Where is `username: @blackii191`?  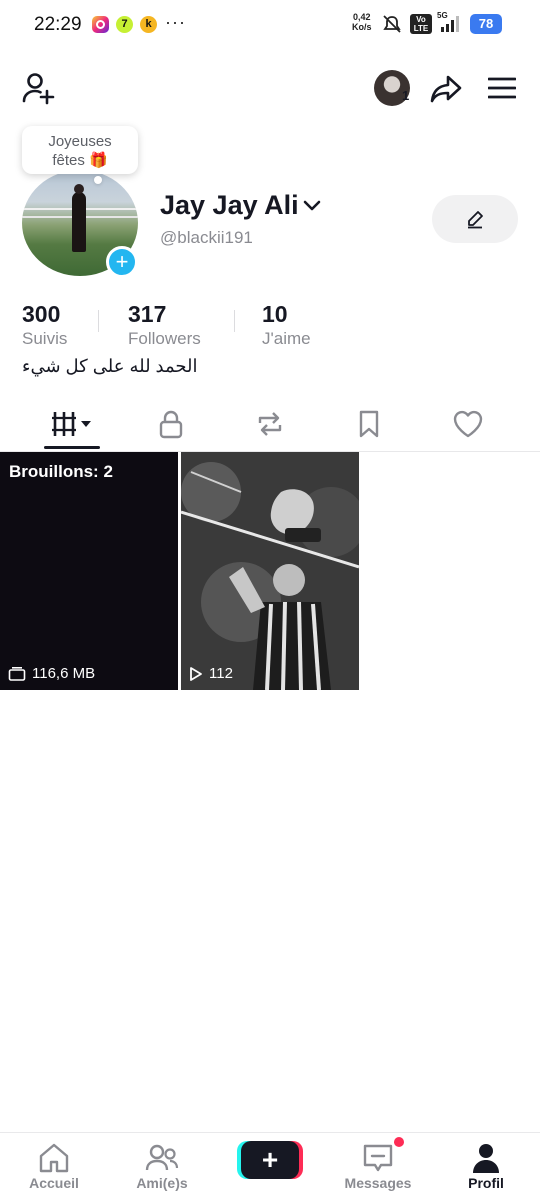
username: @blackii191 is located at coordinates (206, 237).